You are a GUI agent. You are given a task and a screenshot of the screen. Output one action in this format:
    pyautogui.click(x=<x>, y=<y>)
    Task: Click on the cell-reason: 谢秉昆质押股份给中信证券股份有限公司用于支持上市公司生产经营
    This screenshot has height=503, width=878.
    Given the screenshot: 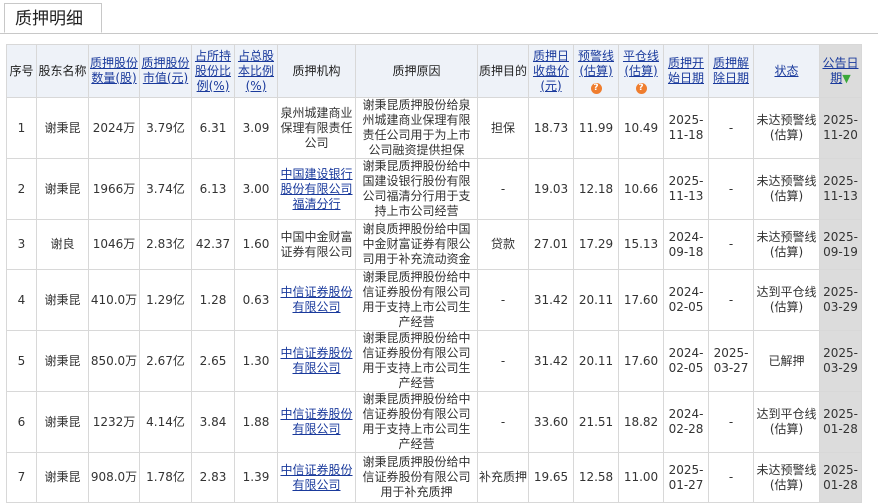 What is the action you would take?
    pyautogui.click(x=416, y=422)
    